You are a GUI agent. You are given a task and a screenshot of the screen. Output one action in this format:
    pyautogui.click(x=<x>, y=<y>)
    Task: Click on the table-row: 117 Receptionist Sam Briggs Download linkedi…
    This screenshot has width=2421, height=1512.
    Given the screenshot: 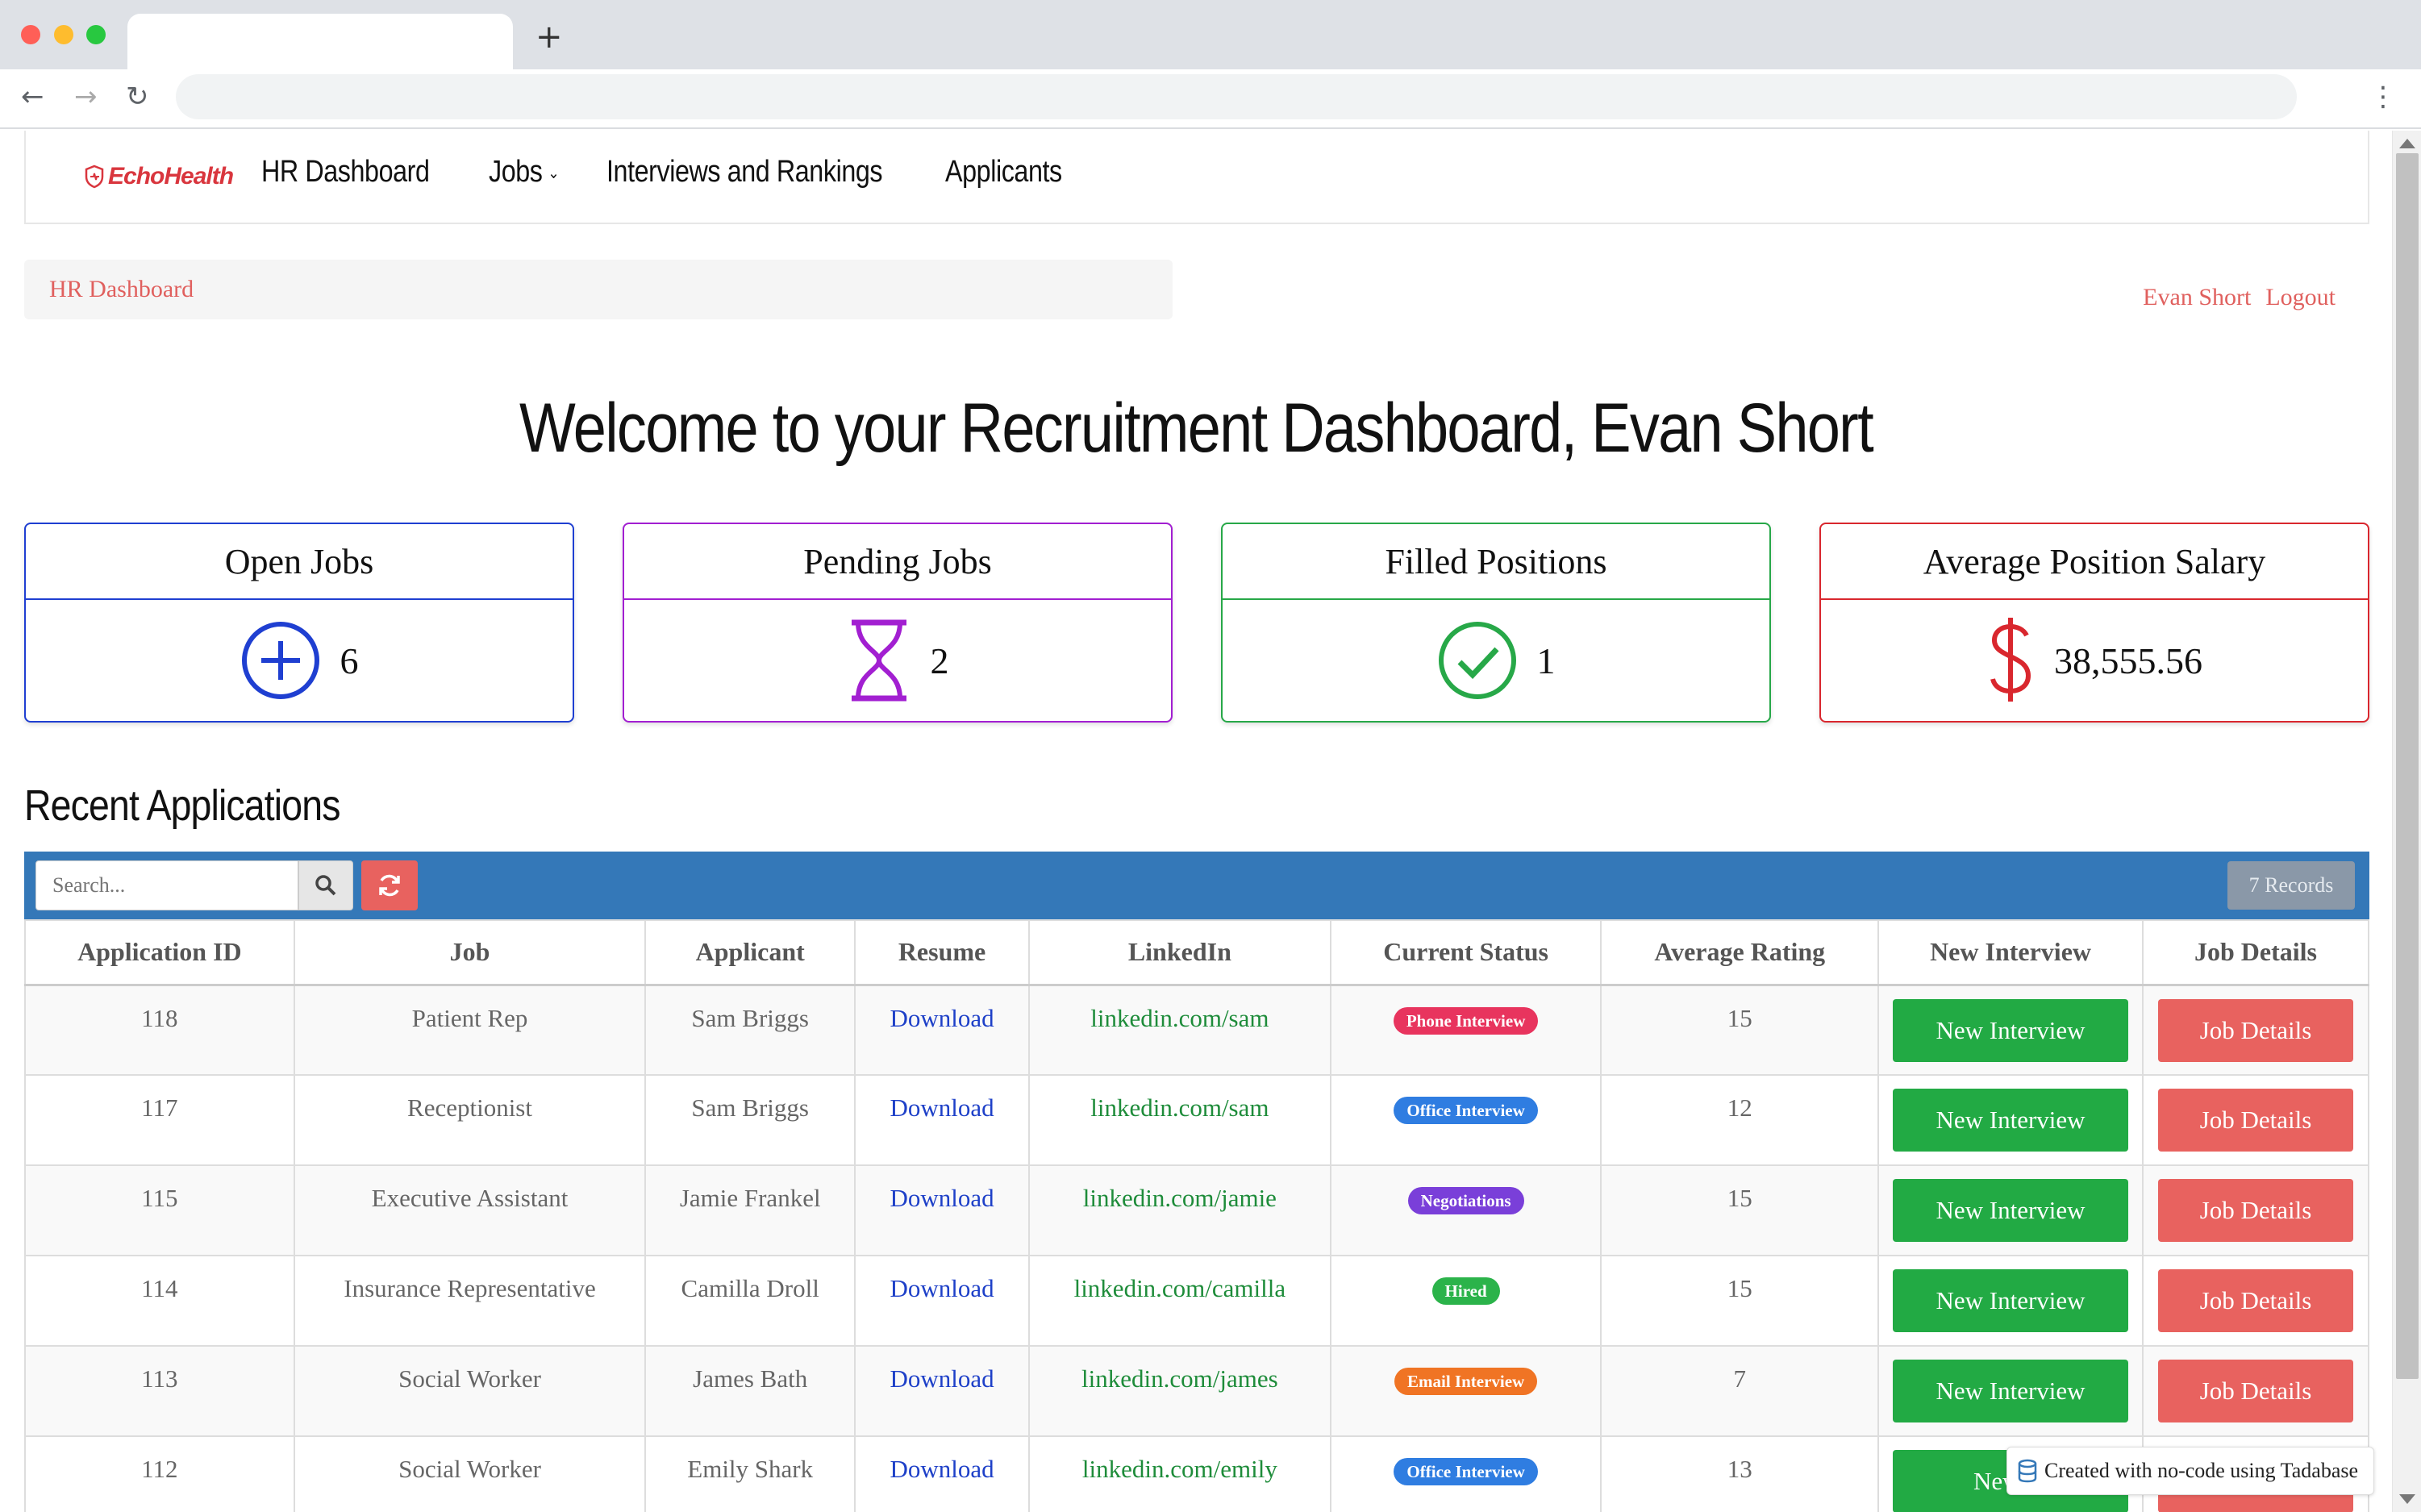 What is the action you would take?
    pyautogui.click(x=1196, y=1120)
    